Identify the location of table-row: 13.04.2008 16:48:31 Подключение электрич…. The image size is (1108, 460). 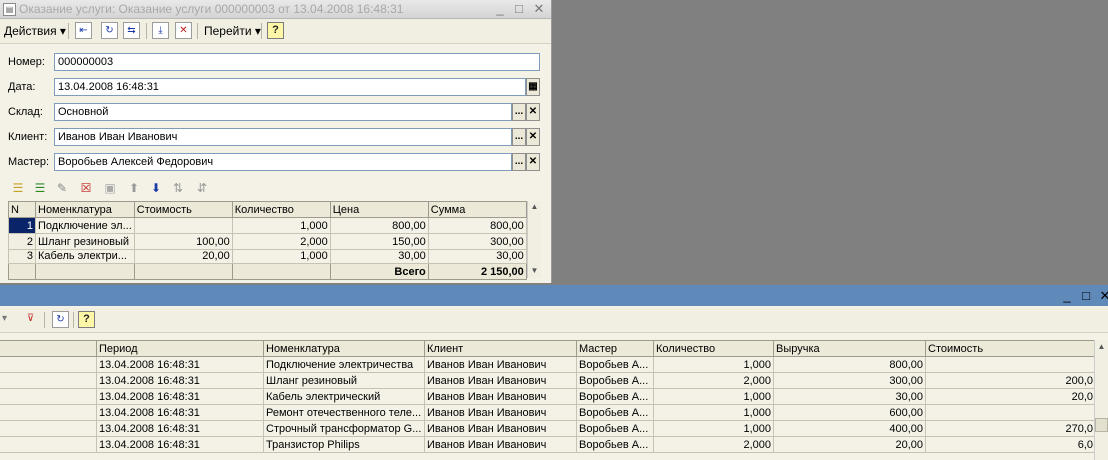
(548, 364).